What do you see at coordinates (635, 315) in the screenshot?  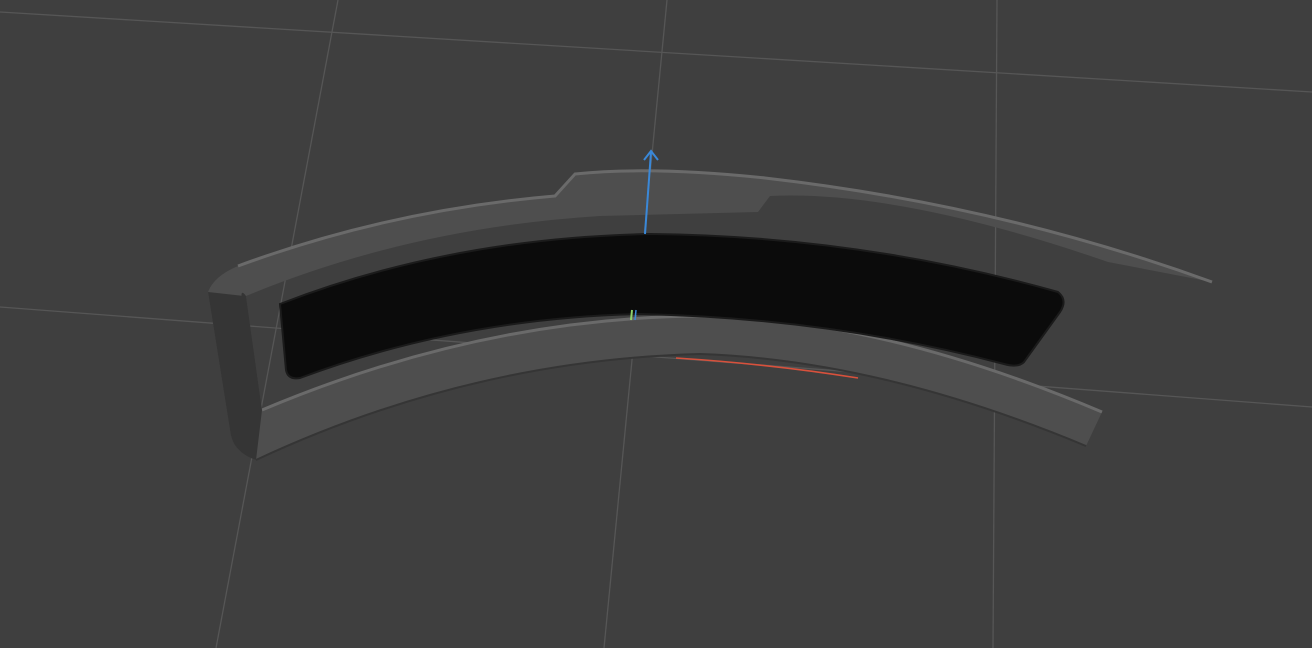 I see `z-axis-stub-icon` at bounding box center [635, 315].